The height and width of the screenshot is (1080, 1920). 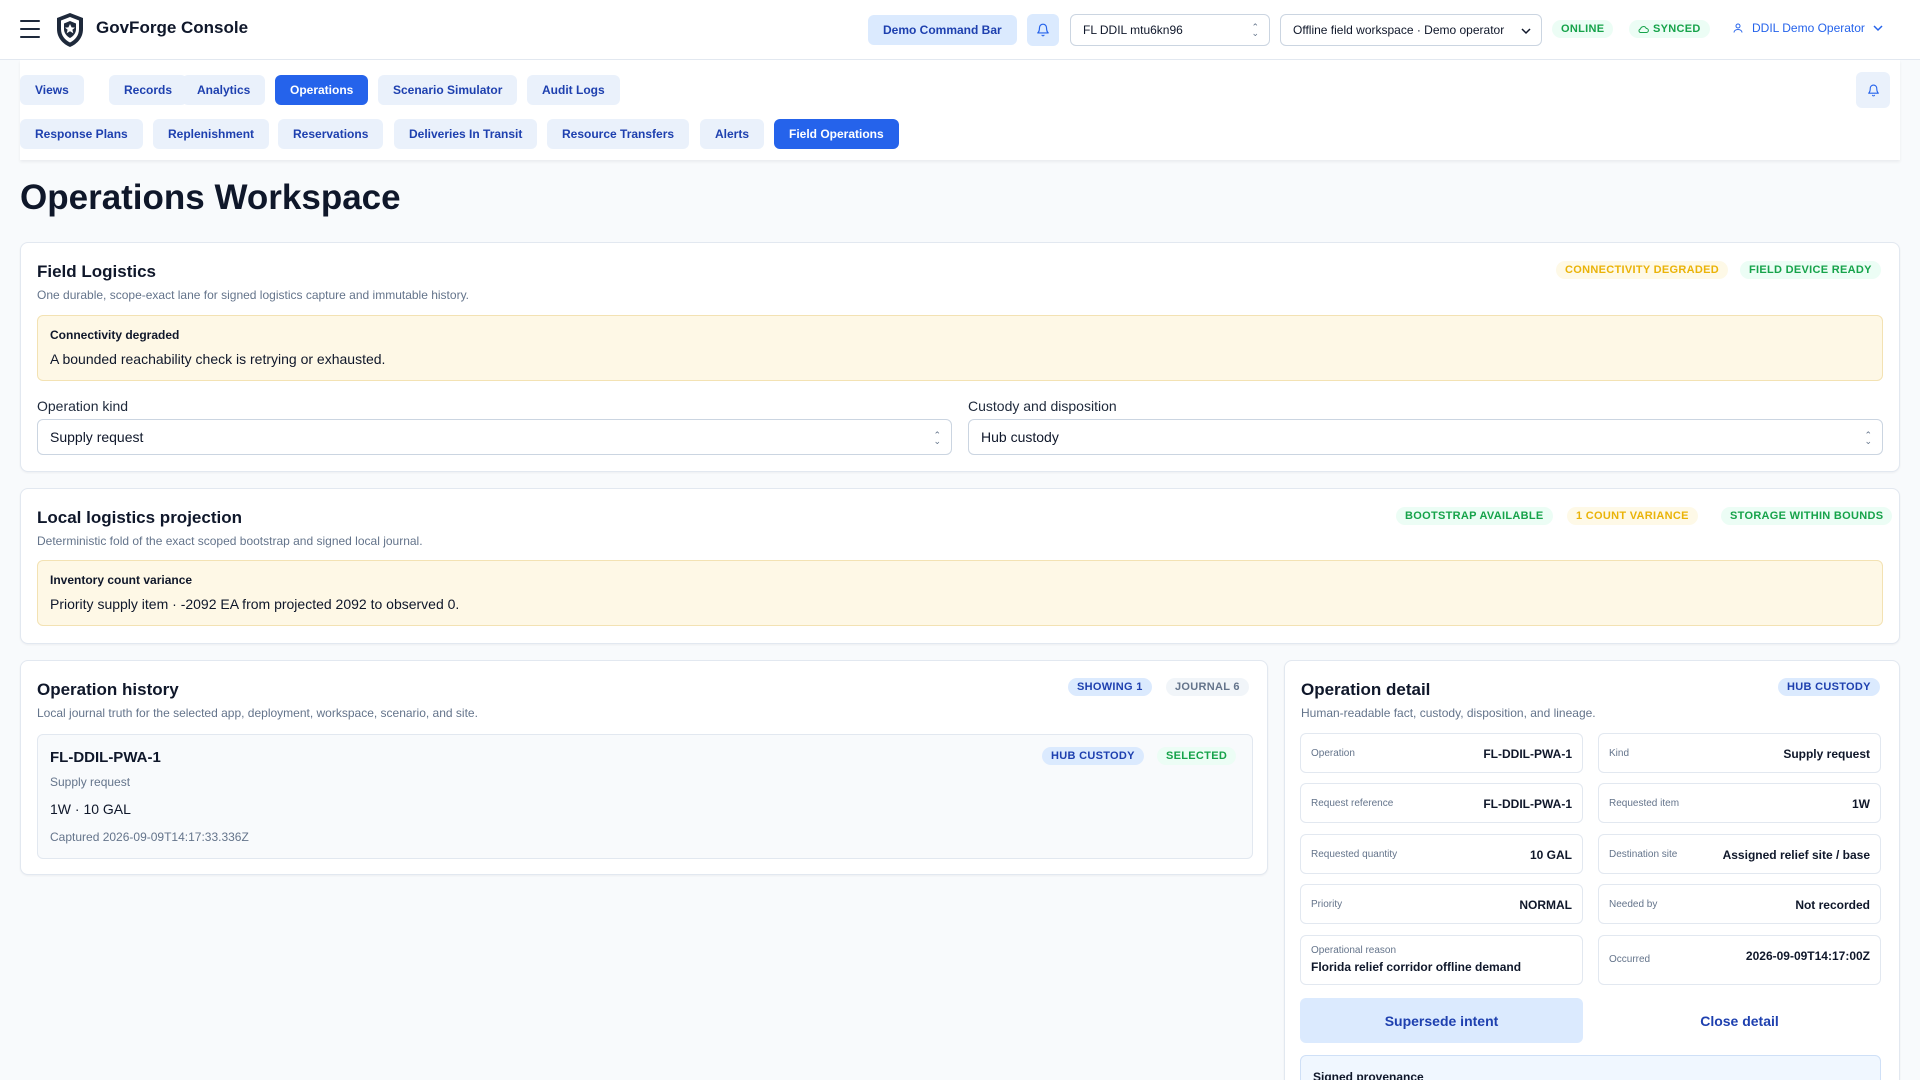 What do you see at coordinates (81, 134) in the screenshot?
I see `tab-response-plans: Response Plans` at bounding box center [81, 134].